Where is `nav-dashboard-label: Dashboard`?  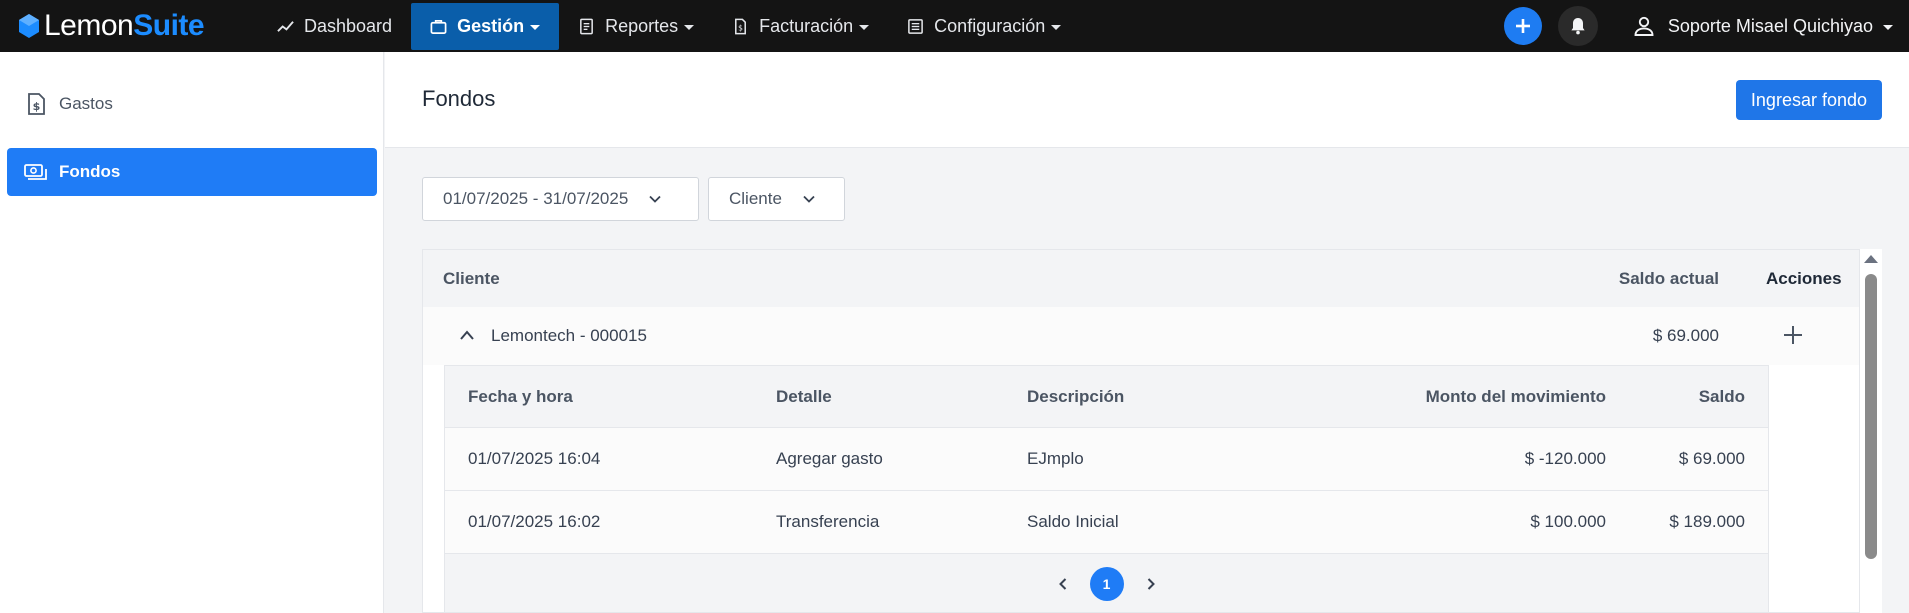
nav-dashboard-label: Dashboard is located at coordinates (348, 25).